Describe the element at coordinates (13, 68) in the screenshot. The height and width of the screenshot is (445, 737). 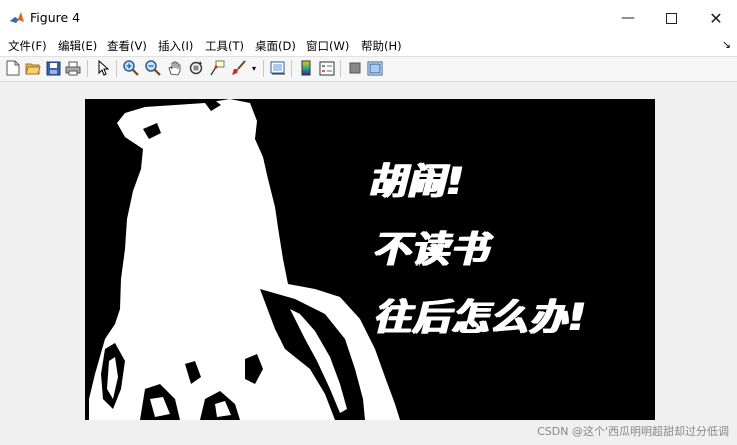
I see `new-figure-icon` at that location.